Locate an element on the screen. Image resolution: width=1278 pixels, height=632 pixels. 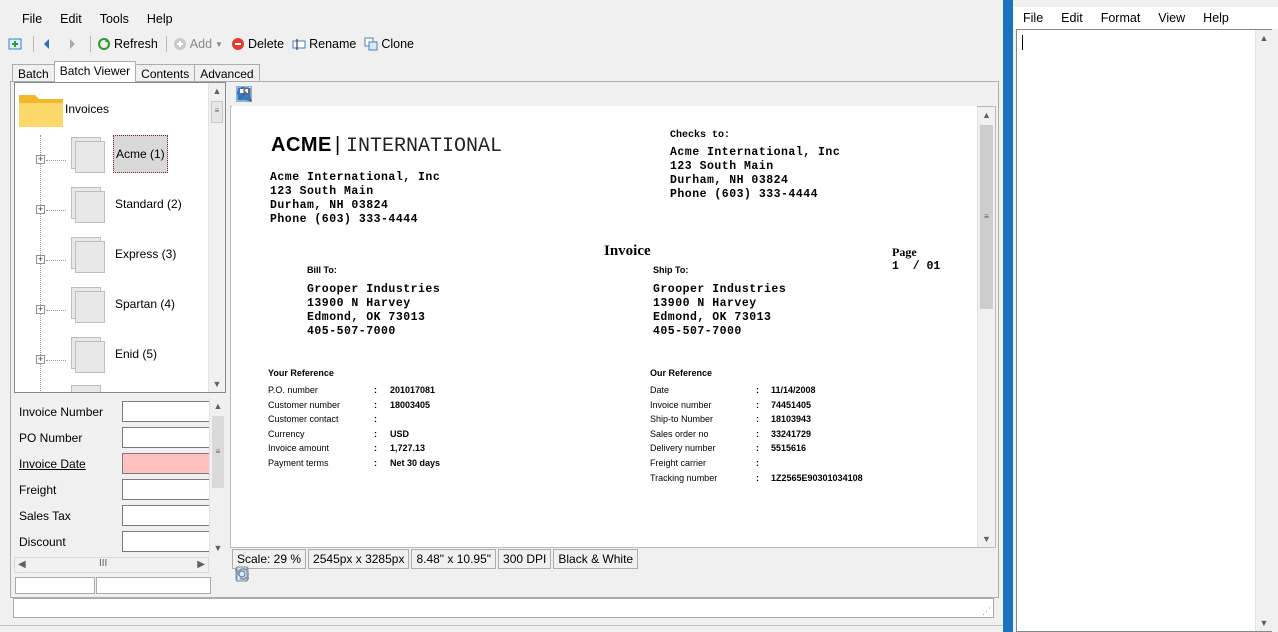
tree-toggle-button is located at coordinates (16, 44).